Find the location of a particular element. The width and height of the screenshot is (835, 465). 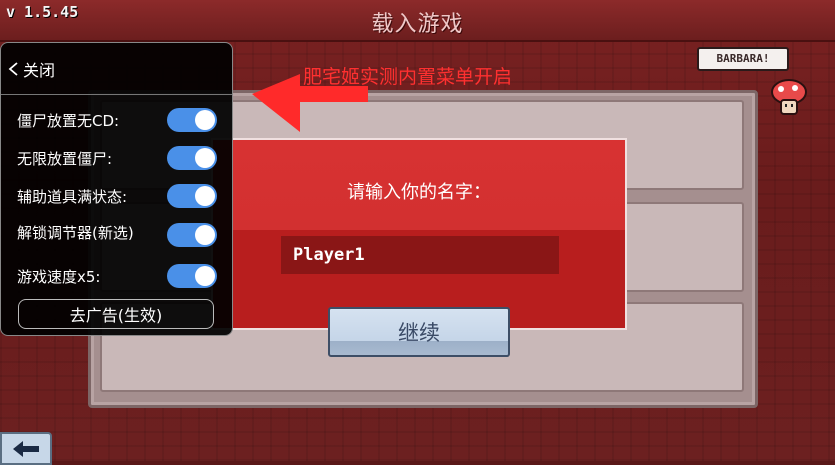

dialog-prompt: 请输入你的名字： is located at coordinates (419, 192).